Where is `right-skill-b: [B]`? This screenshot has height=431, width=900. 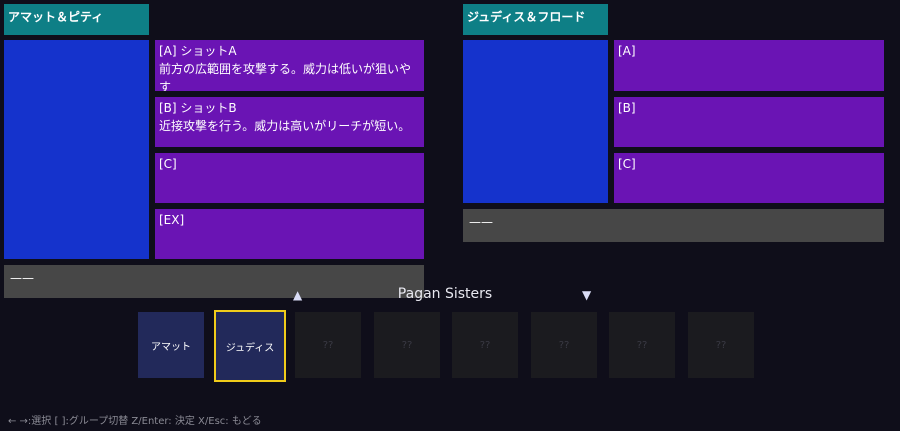
right-skill-b: [B] is located at coordinates (749, 122).